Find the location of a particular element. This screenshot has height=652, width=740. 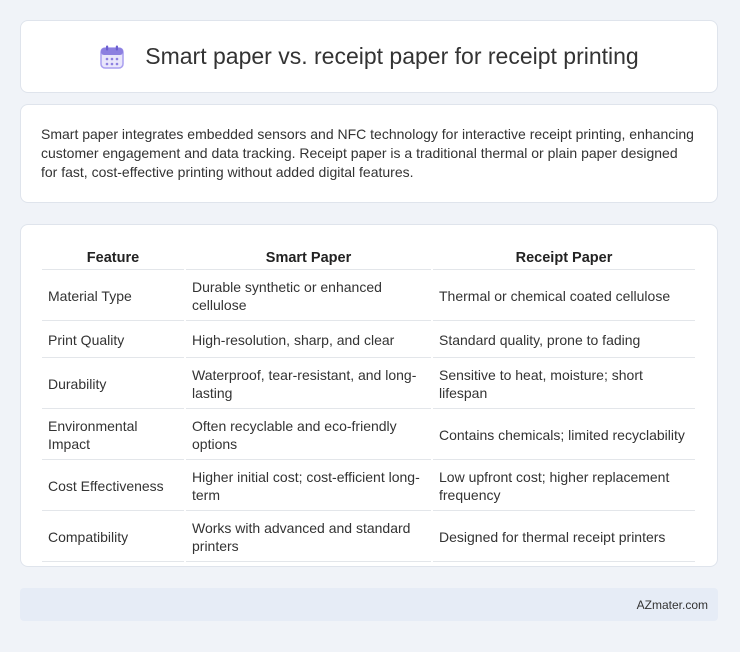

column-header-receipt-paper: Receipt Paper is located at coordinates (564, 258).